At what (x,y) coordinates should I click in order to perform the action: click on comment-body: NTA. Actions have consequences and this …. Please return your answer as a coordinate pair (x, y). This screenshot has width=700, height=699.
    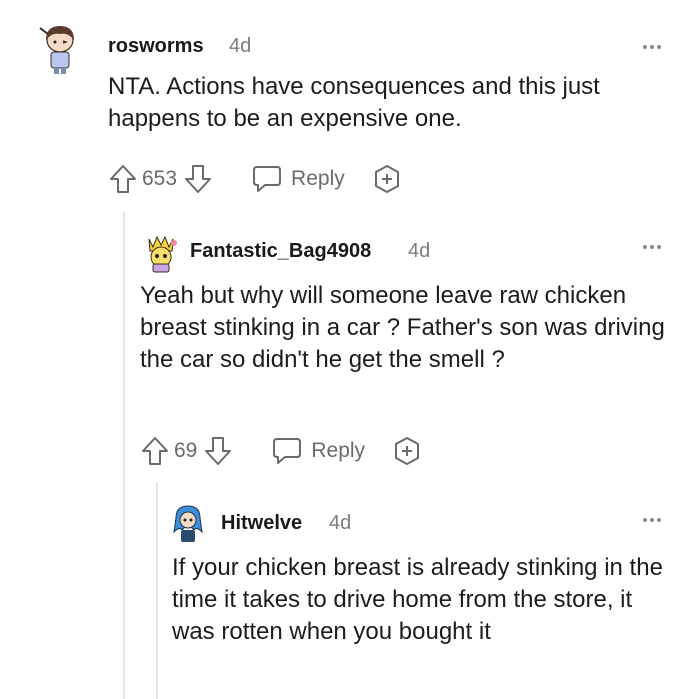
    Looking at the image, I should click on (354, 102).